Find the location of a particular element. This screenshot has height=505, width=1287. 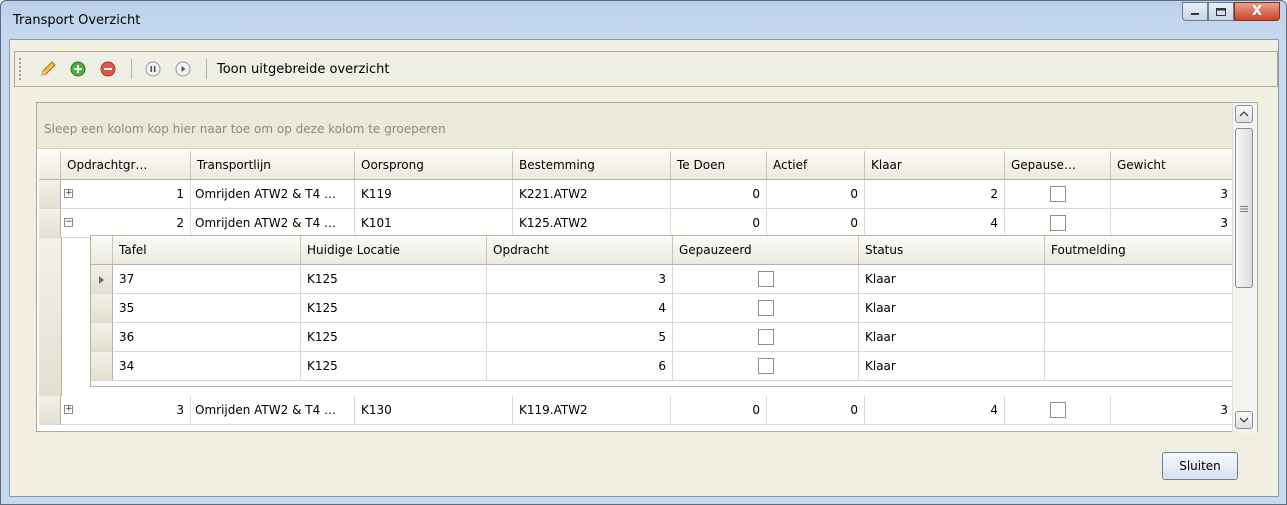

detail-row: 35 K125 4 Klaar is located at coordinates (663, 308).